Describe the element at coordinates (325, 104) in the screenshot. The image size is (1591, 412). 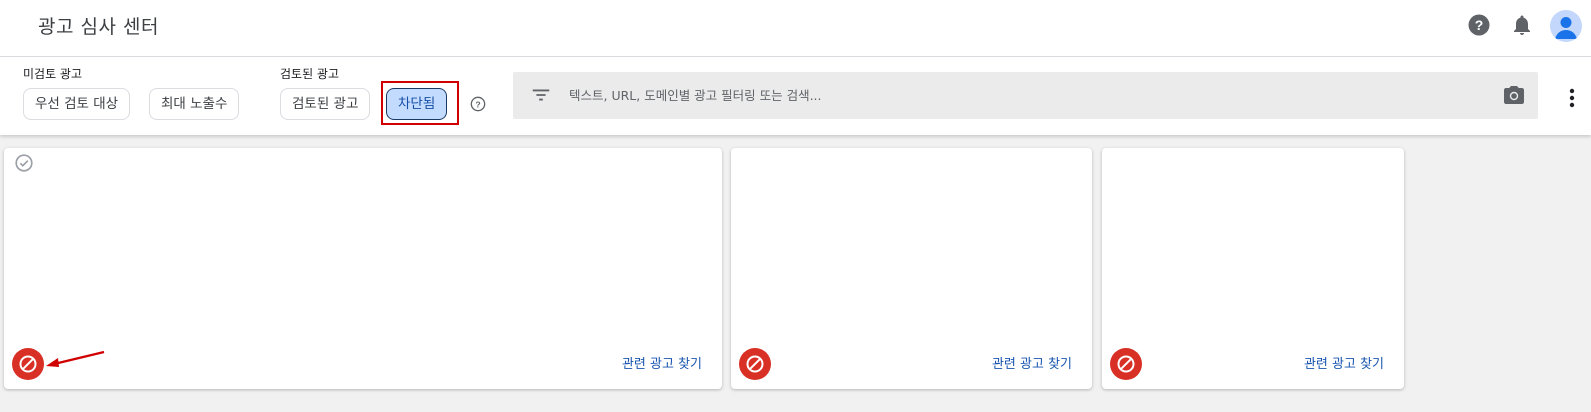
I see `reviewed-ads-chip: 검토된 광고` at that location.